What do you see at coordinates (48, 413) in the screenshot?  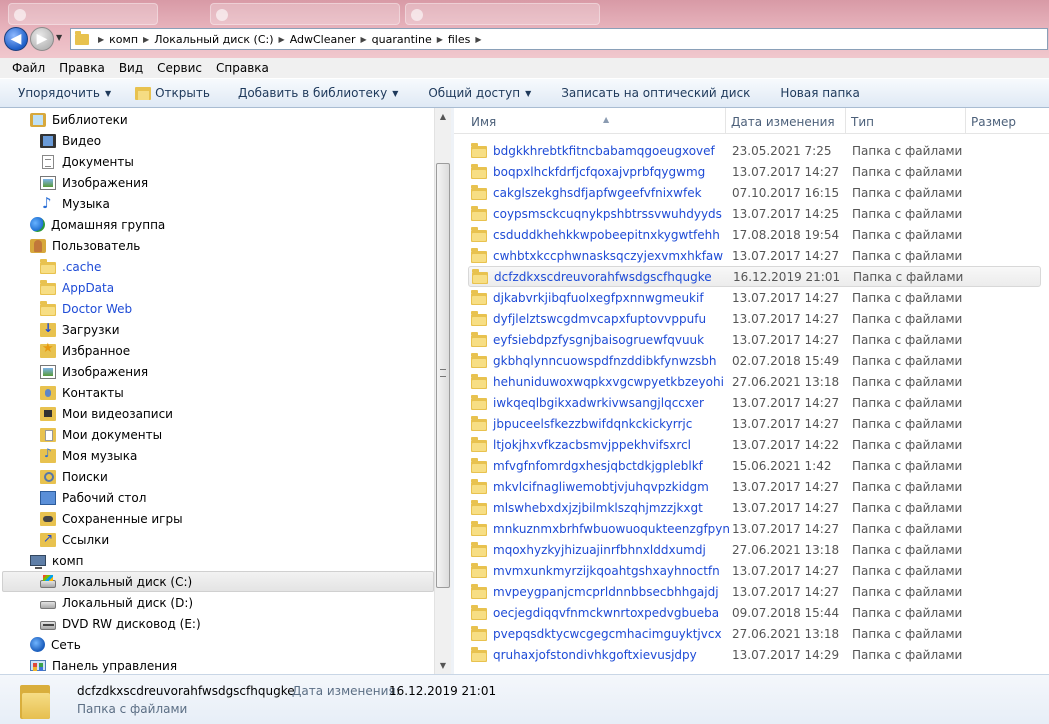 I see `my-videos-icon` at bounding box center [48, 413].